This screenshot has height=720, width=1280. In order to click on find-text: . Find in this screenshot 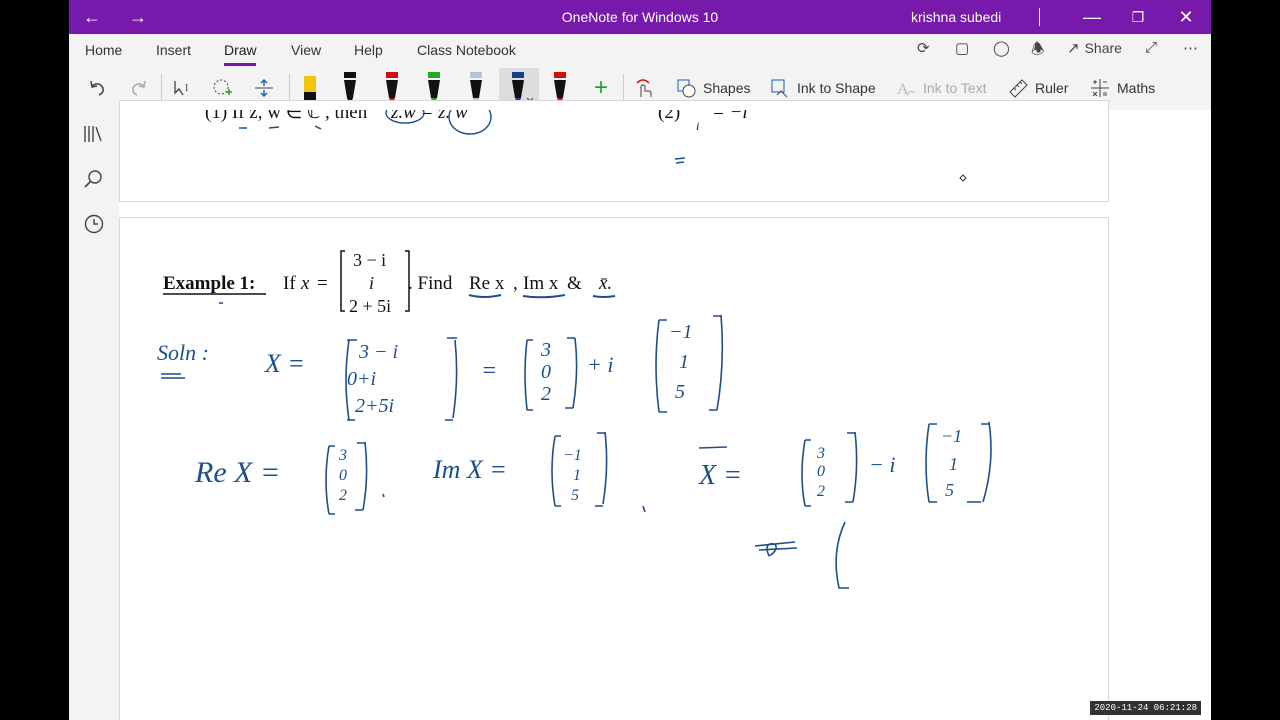, I will do `click(430, 283)`.